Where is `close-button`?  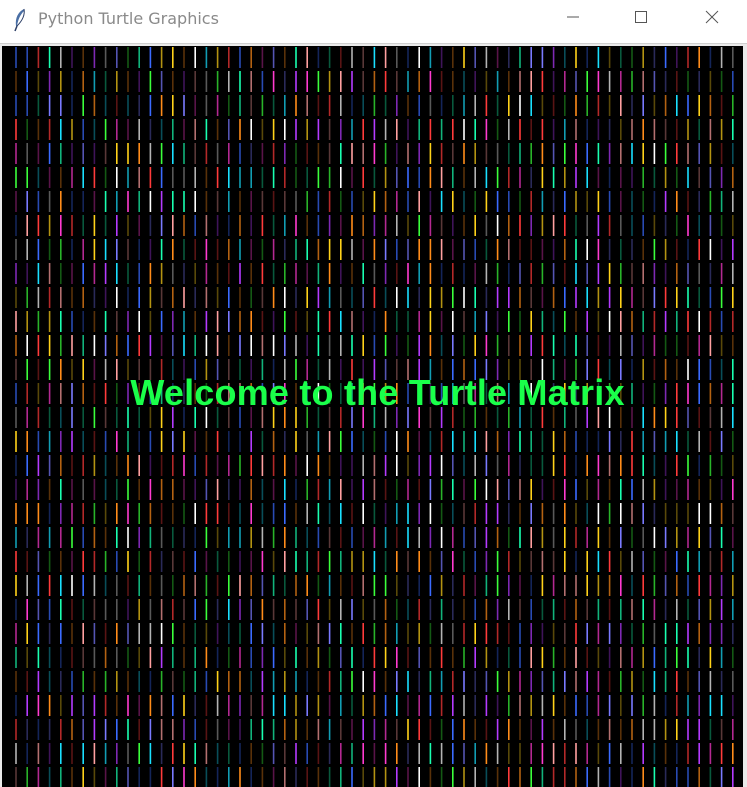 close-button is located at coordinates (712, 19).